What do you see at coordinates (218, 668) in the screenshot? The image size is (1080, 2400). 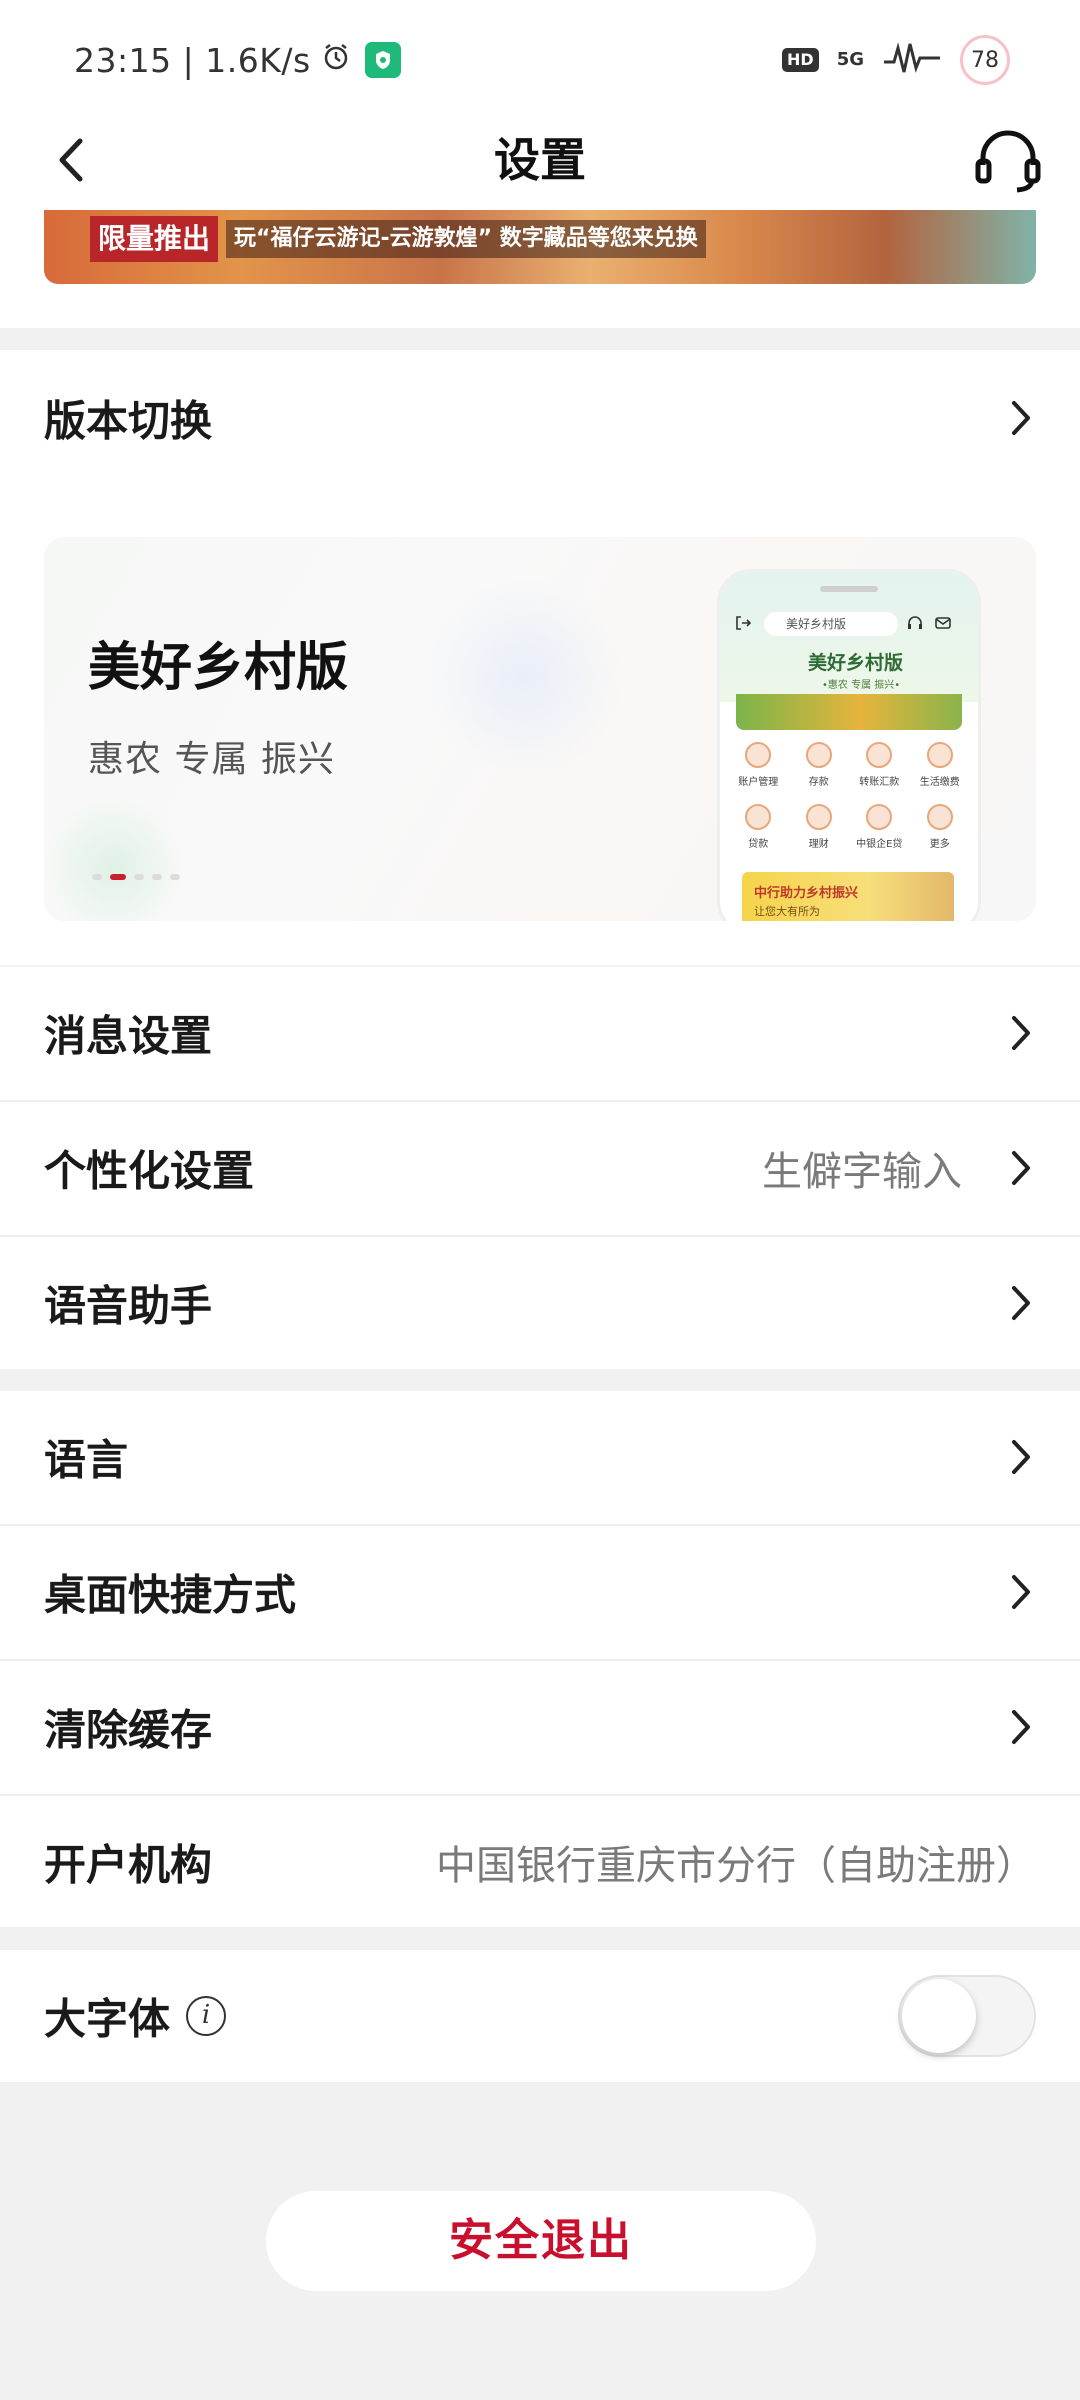 I see `version-card-title: 美好乡村版` at bounding box center [218, 668].